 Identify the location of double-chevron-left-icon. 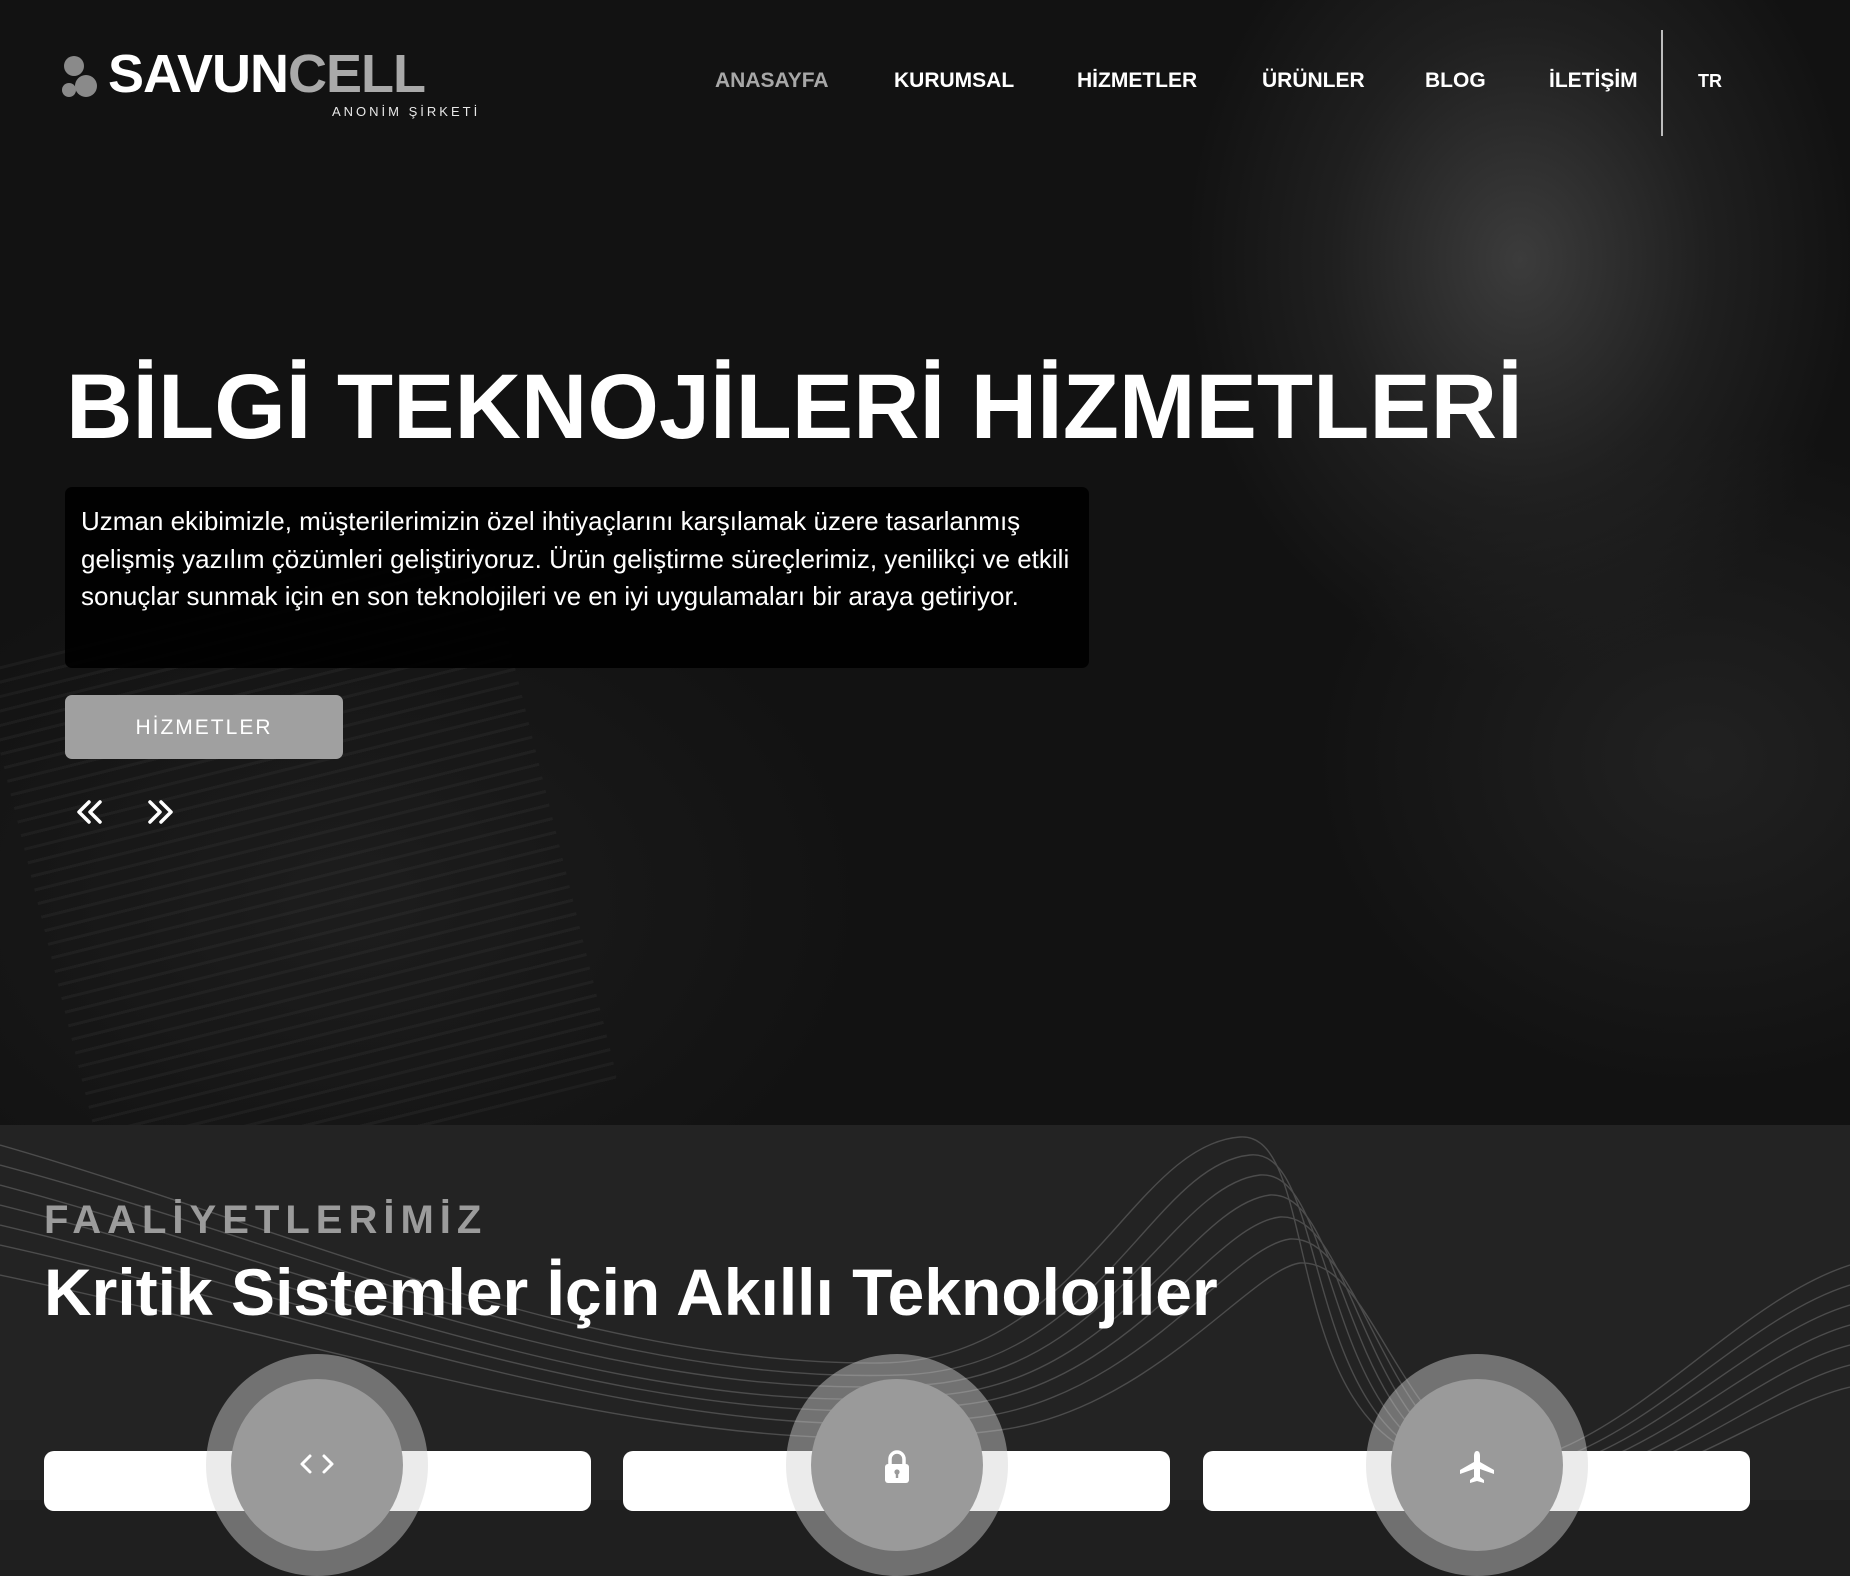
(89, 812).